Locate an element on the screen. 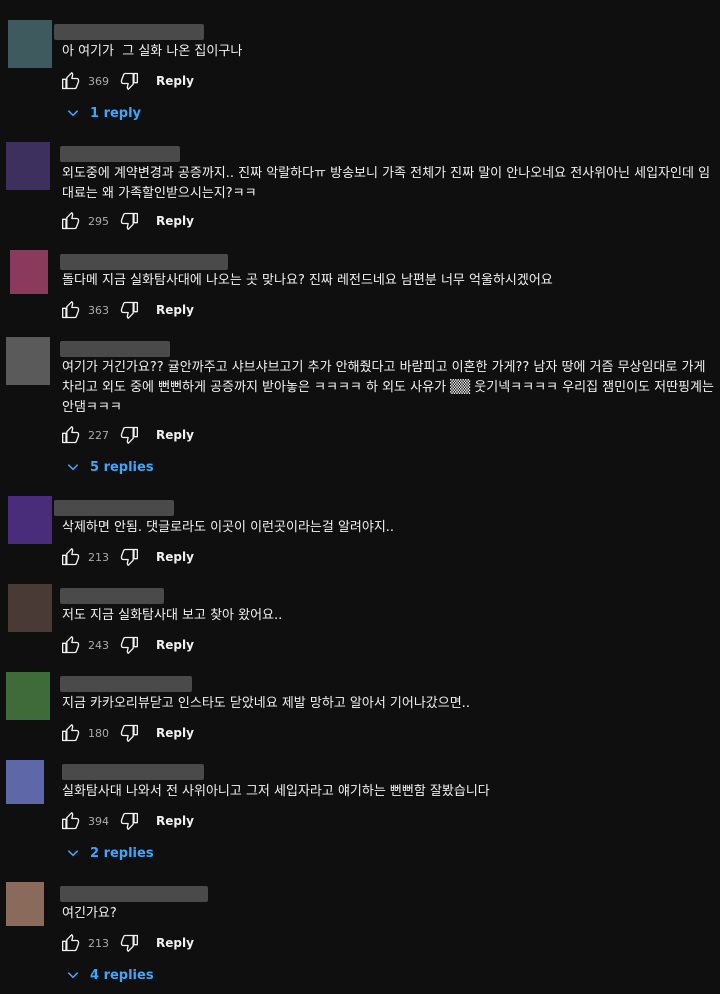 This screenshot has width=720, height=994. view-replies-button: 4 replies is located at coordinates (110, 975).